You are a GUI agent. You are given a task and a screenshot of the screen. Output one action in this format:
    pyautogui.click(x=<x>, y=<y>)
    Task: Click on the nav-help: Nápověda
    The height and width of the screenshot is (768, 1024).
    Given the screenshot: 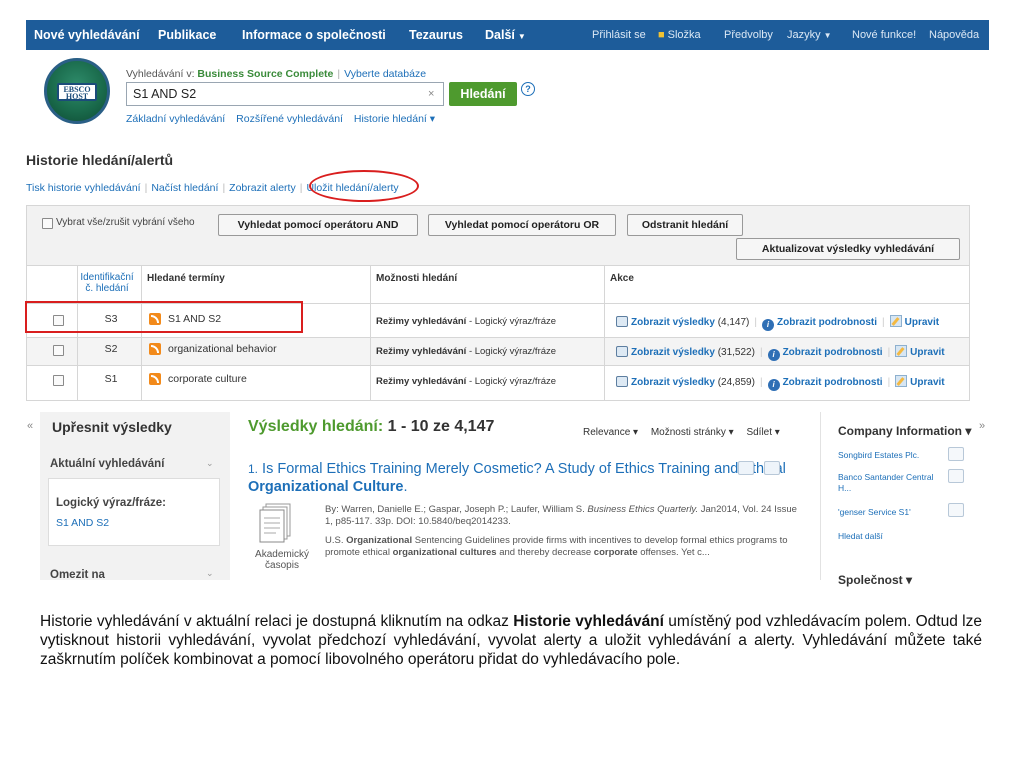 What is the action you would take?
    pyautogui.click(x=954, y=35)
    